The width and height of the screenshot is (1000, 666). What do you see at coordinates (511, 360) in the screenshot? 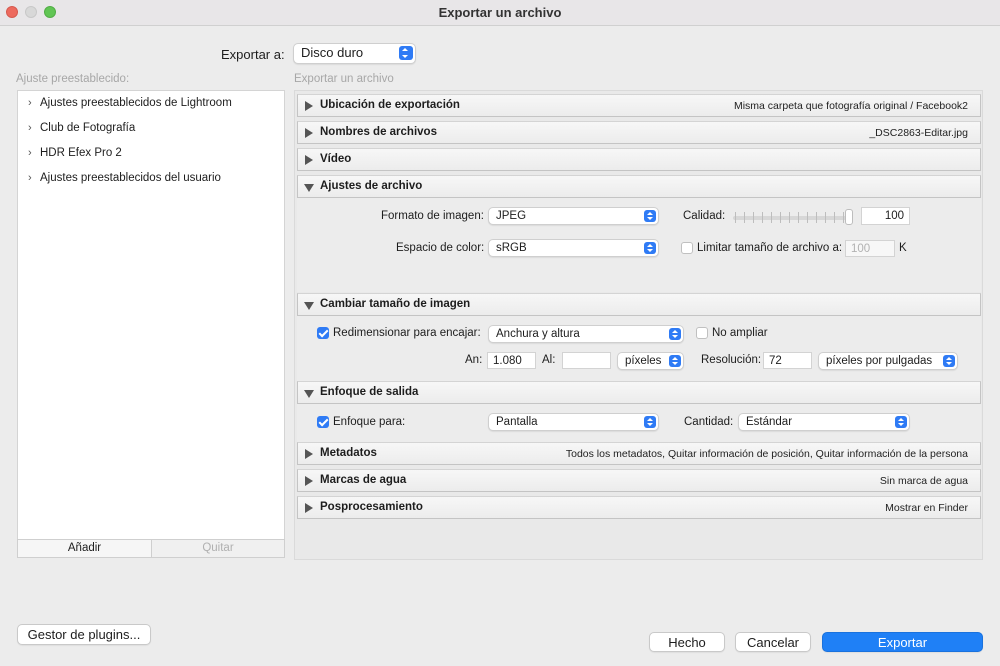
I see `width-input: 1.080` at bounding box center [511, 360].